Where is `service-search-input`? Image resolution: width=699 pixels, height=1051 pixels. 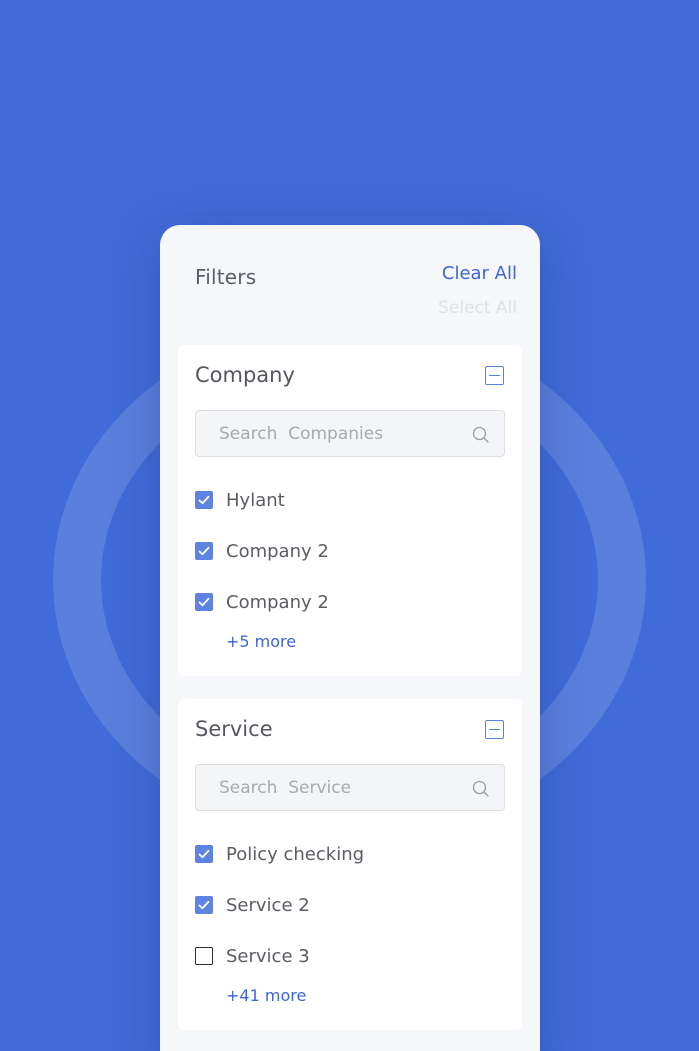
service-search-input is located at coordinates (350, 787).